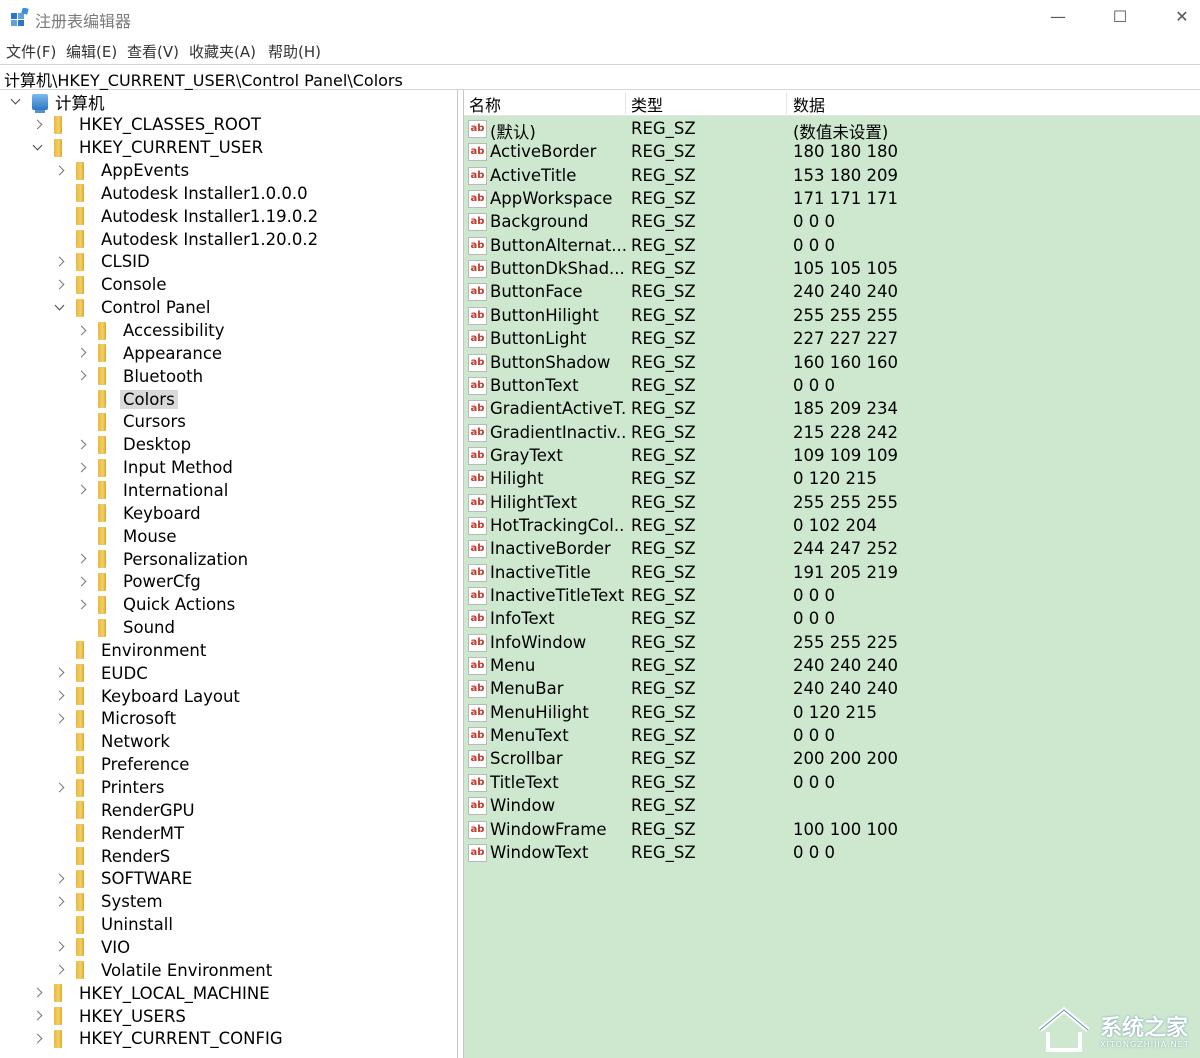 This screenshot has width=1200, height=1058. Describe the element at coordinates (187, 216) in the screenshot. I see `tree-item: Autodesk Installer1.19.0.2` at that location.